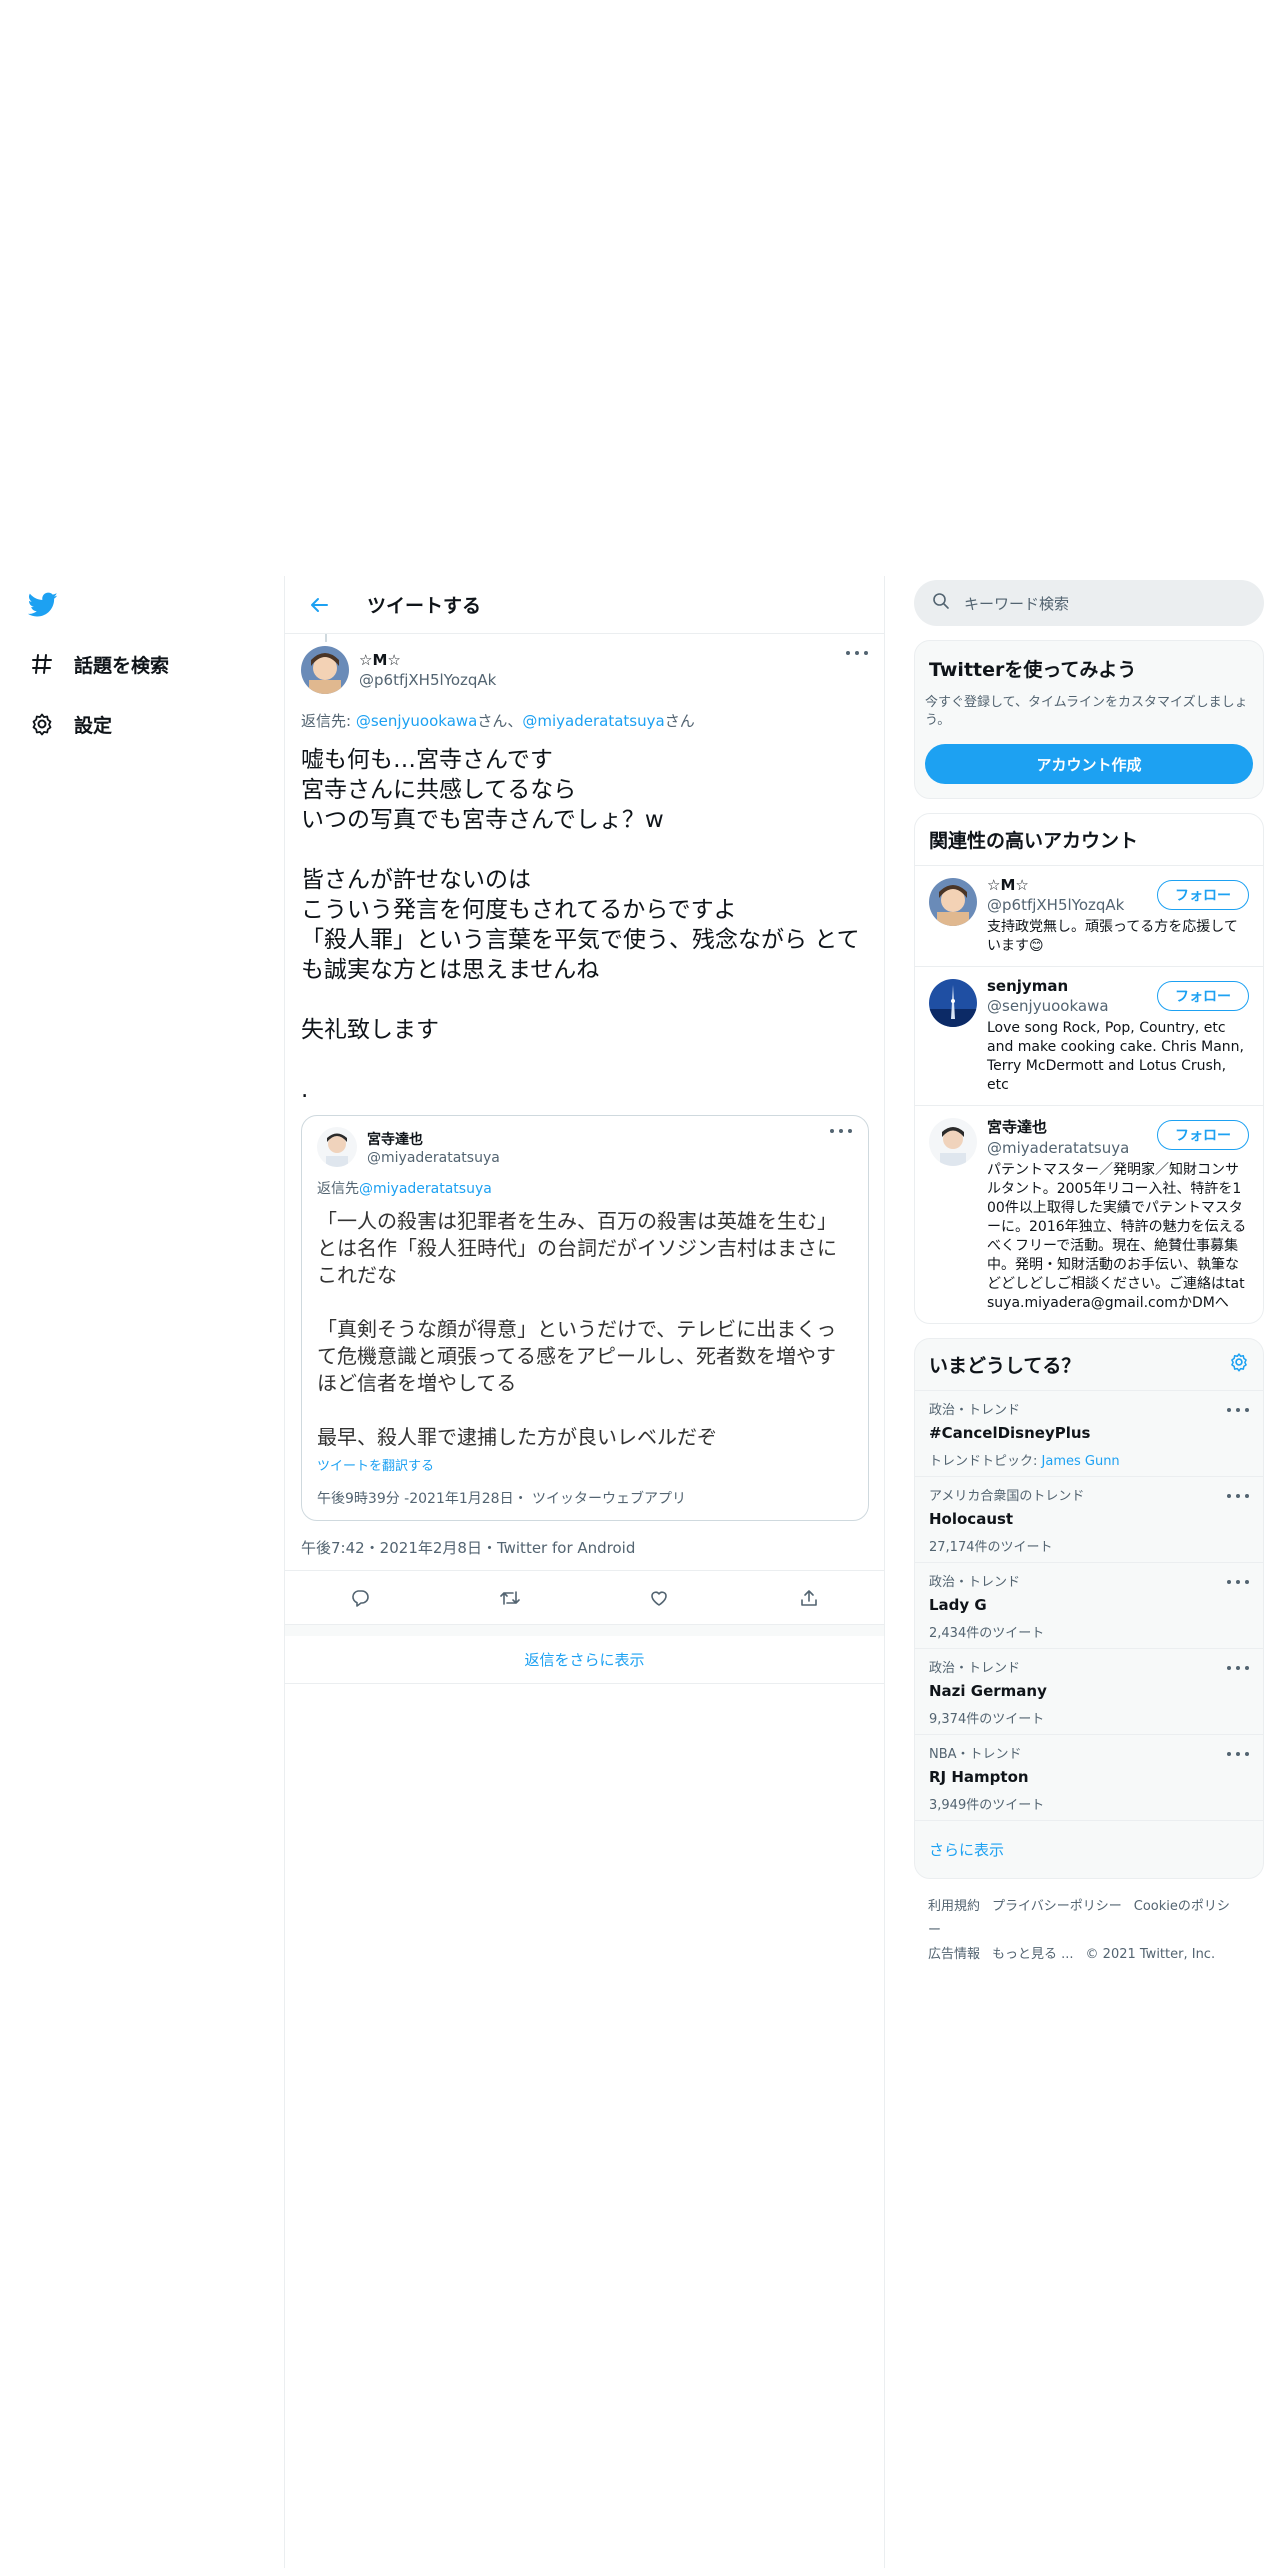 The height and width of the screenshot is (2568, 1284). Describe the element at coordinates (360, 1598) in the screenshot. I see `reply-icon` at that location.